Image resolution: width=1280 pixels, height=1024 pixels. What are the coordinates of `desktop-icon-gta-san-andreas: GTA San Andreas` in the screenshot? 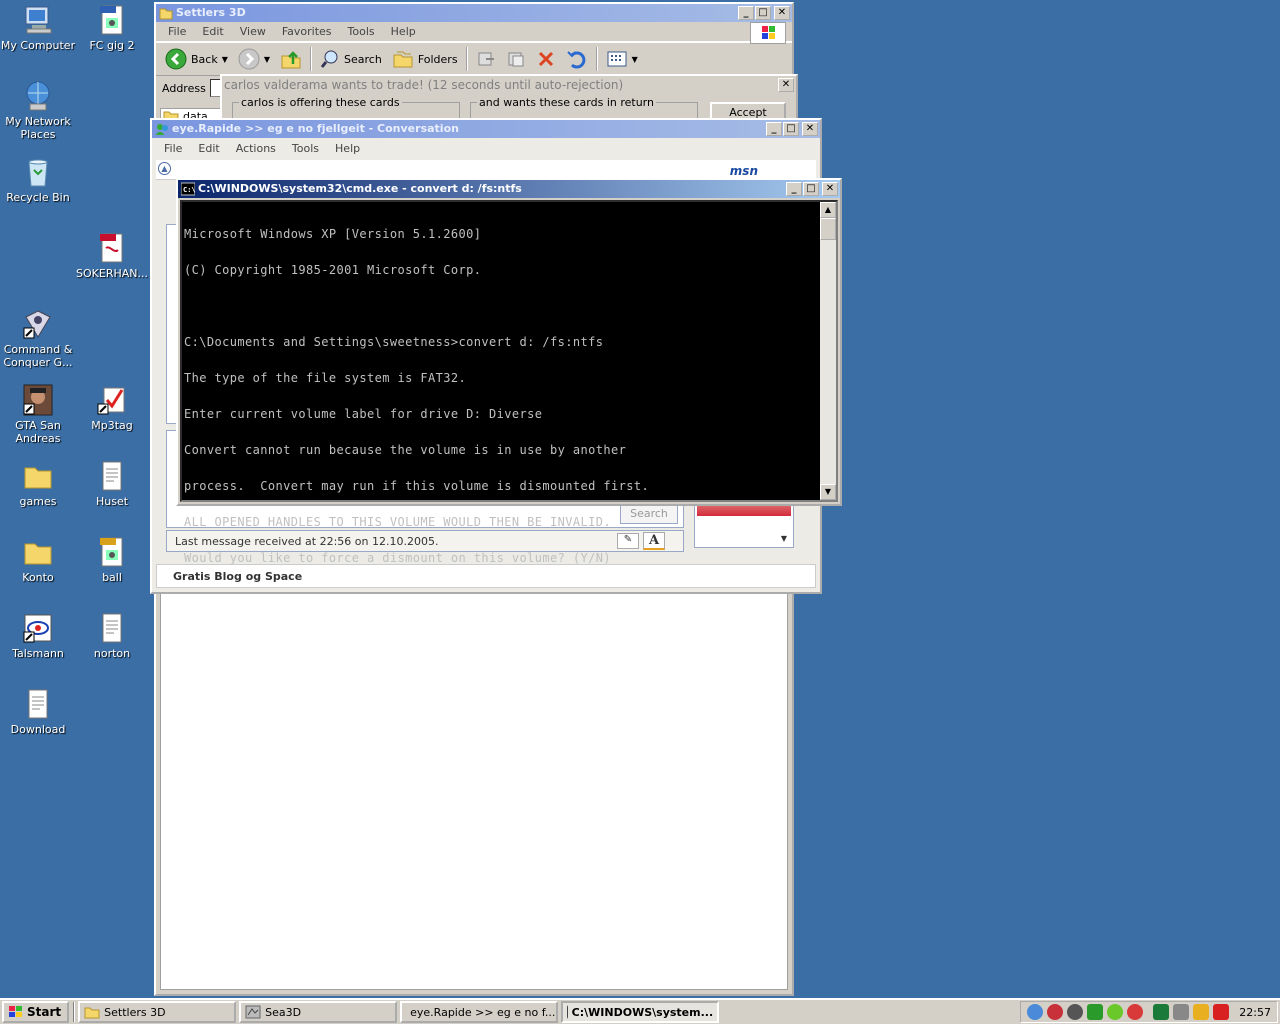 It's located at (38, 414).